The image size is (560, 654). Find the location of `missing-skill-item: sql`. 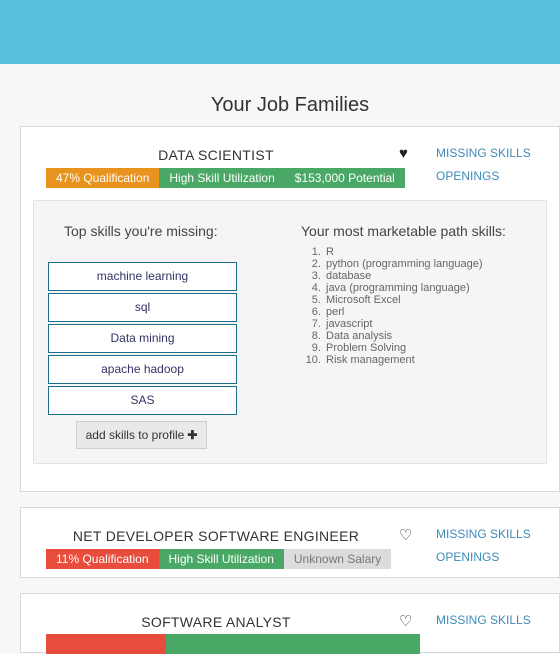

missing-skill-item: sql is located at coordinates (142, 307).